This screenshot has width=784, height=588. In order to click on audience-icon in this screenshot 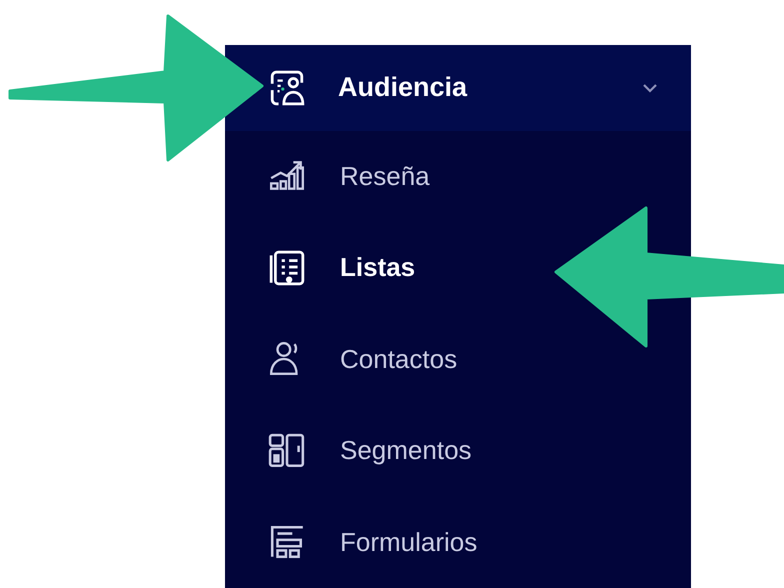, I will do `click(287, 87)`.